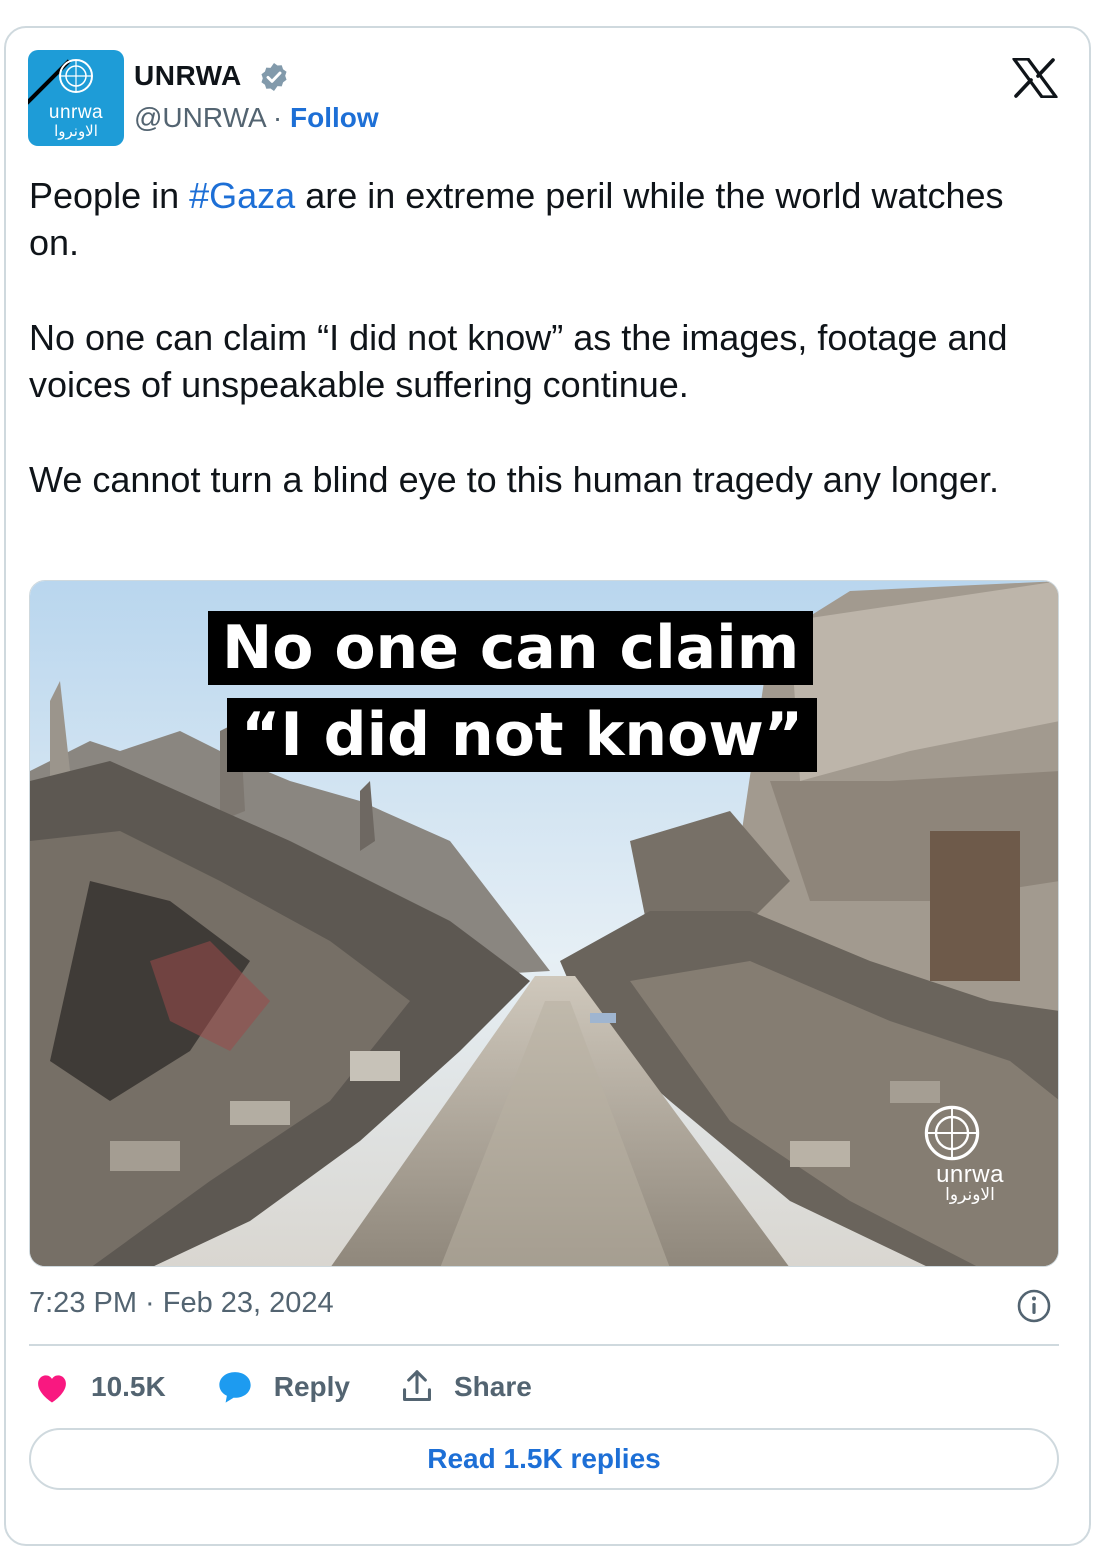 This screenshot has width=1099, height=1546. I want to click on like-button: 10.5K, so click(99, 1387).